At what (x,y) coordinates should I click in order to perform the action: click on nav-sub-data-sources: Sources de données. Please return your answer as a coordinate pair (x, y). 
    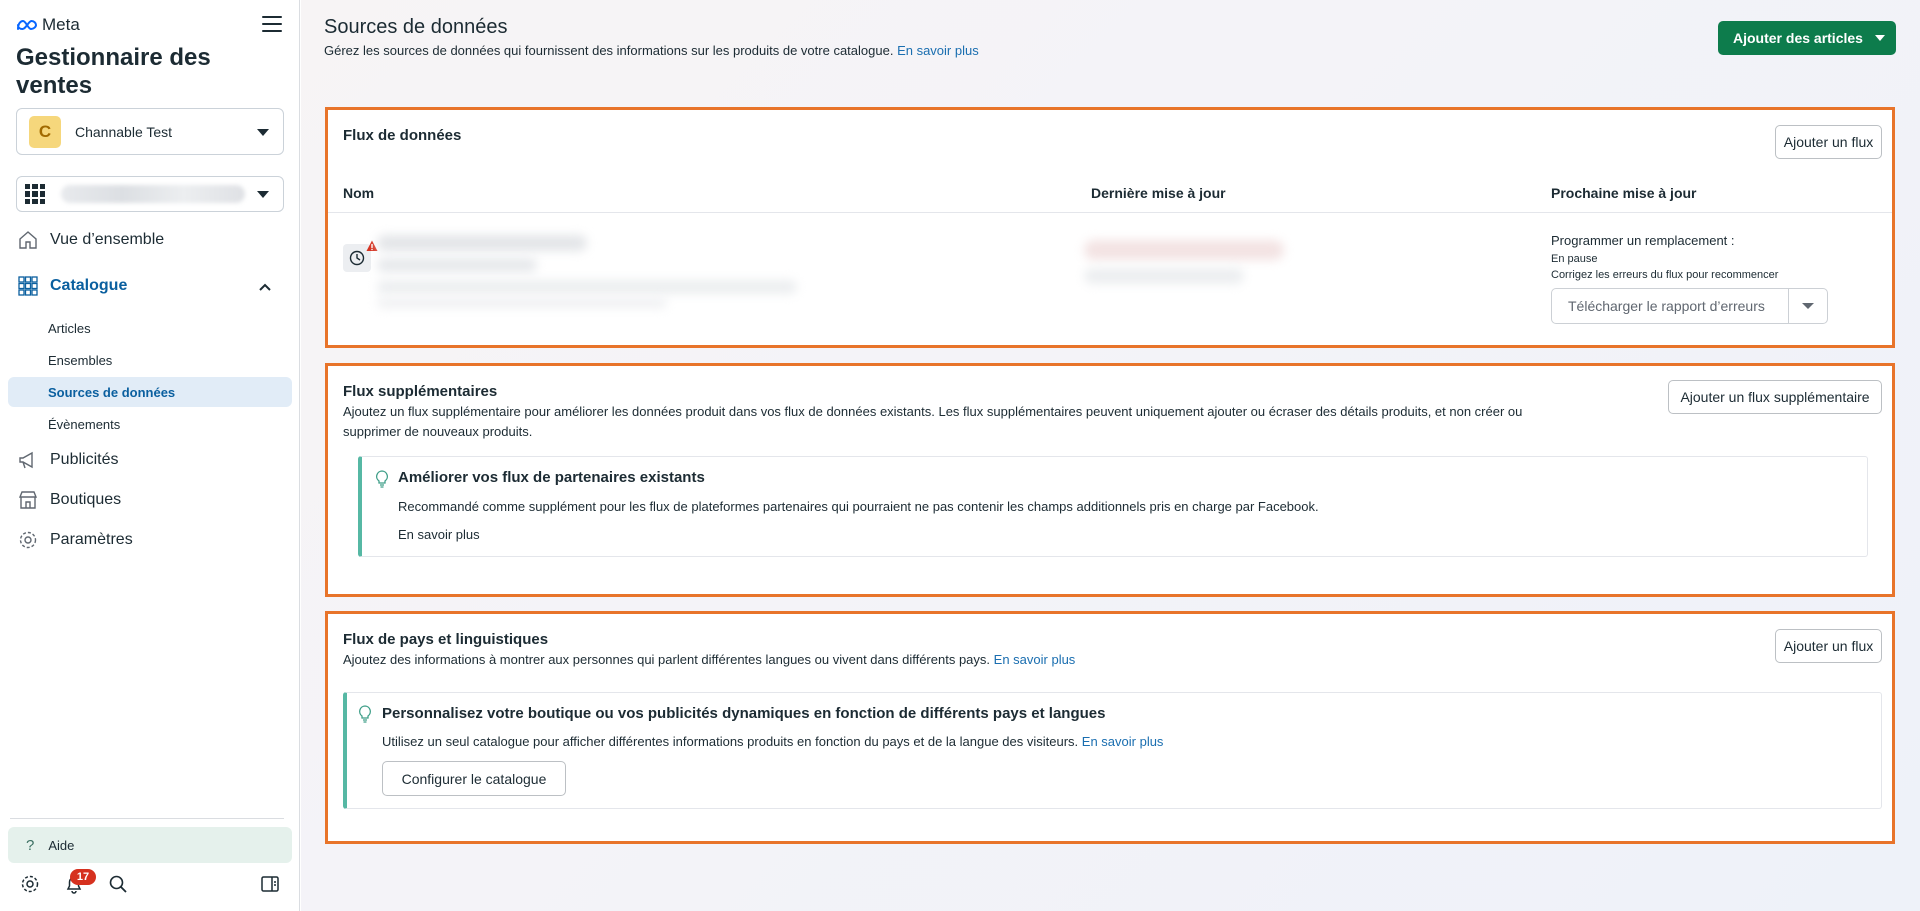
    Looking at the image, I should click on (150, 392).